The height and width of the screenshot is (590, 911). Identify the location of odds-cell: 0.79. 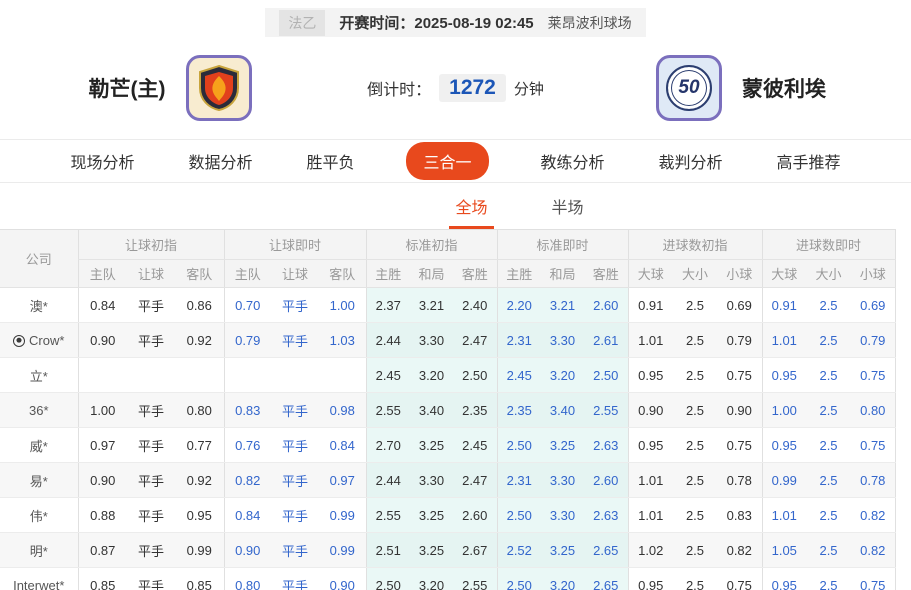
(247, 340).